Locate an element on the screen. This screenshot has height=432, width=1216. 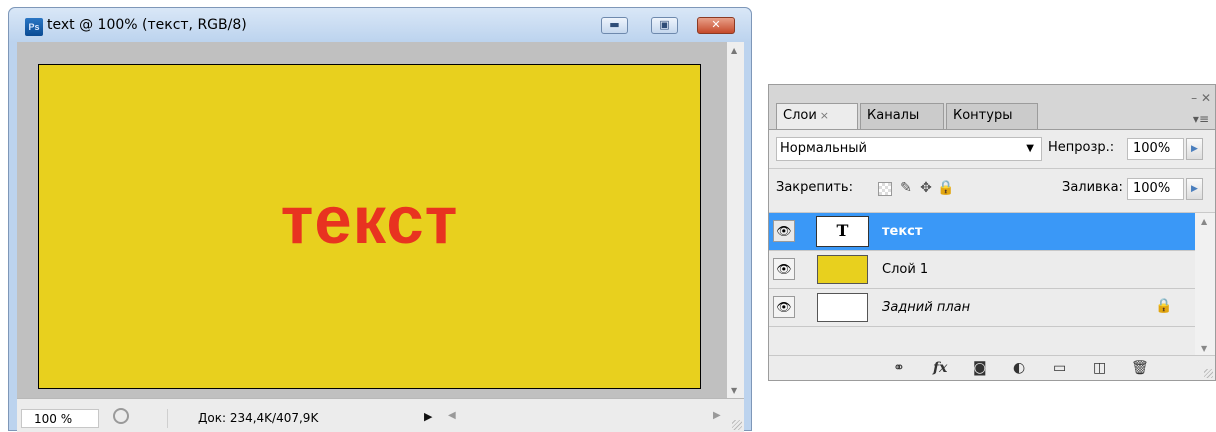
panel-tabbar: Слои × Каналы Контуры is located at coordinates (992, 116).